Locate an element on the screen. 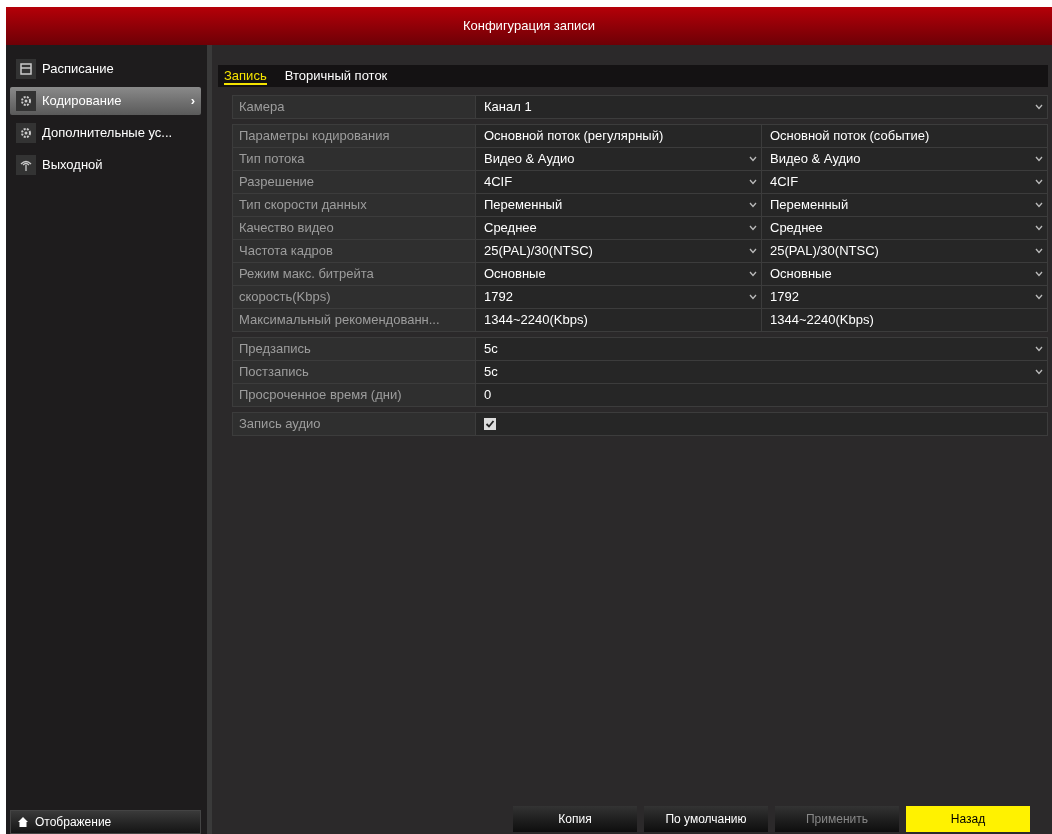  setting-label: Разрешение is located at coordinates (277, 182).